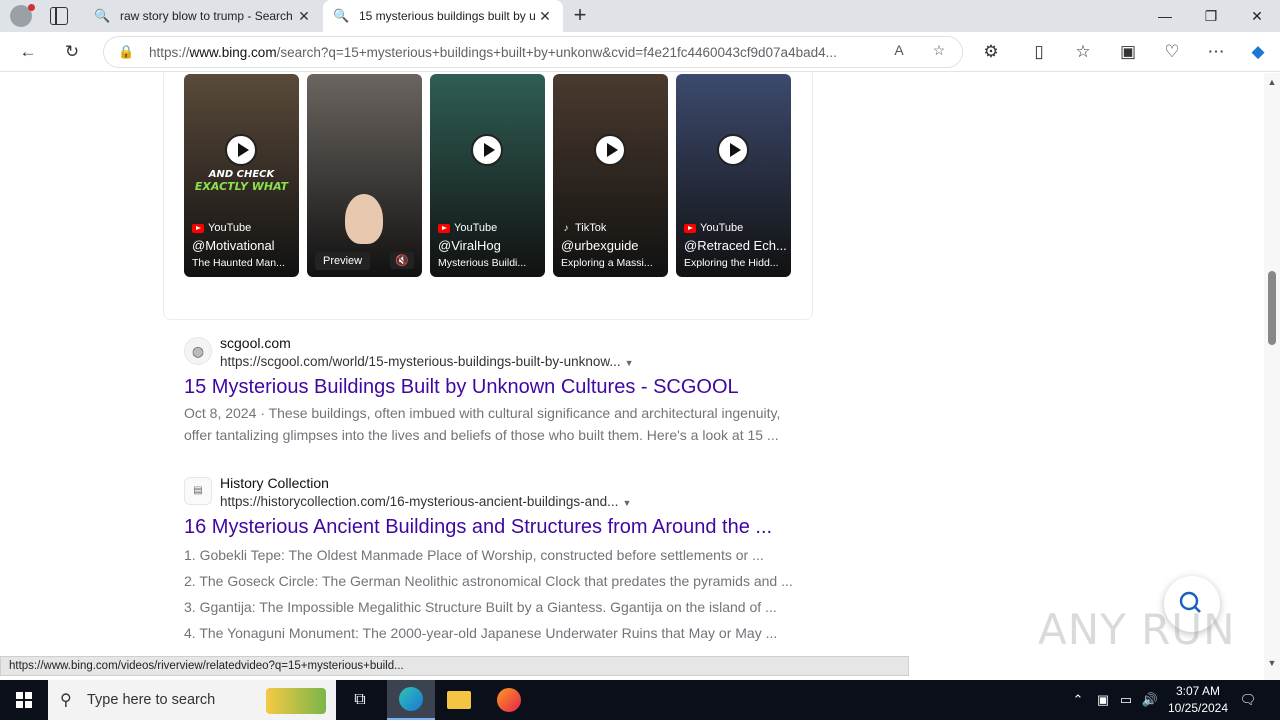 This screenshot has width=1280, height=725. Describe the element at coordinates (443, 16) in the screenshot. I see `tab-mysterious-buildings: 🔍 15 mysterious buildings built by u ✕` at that location.